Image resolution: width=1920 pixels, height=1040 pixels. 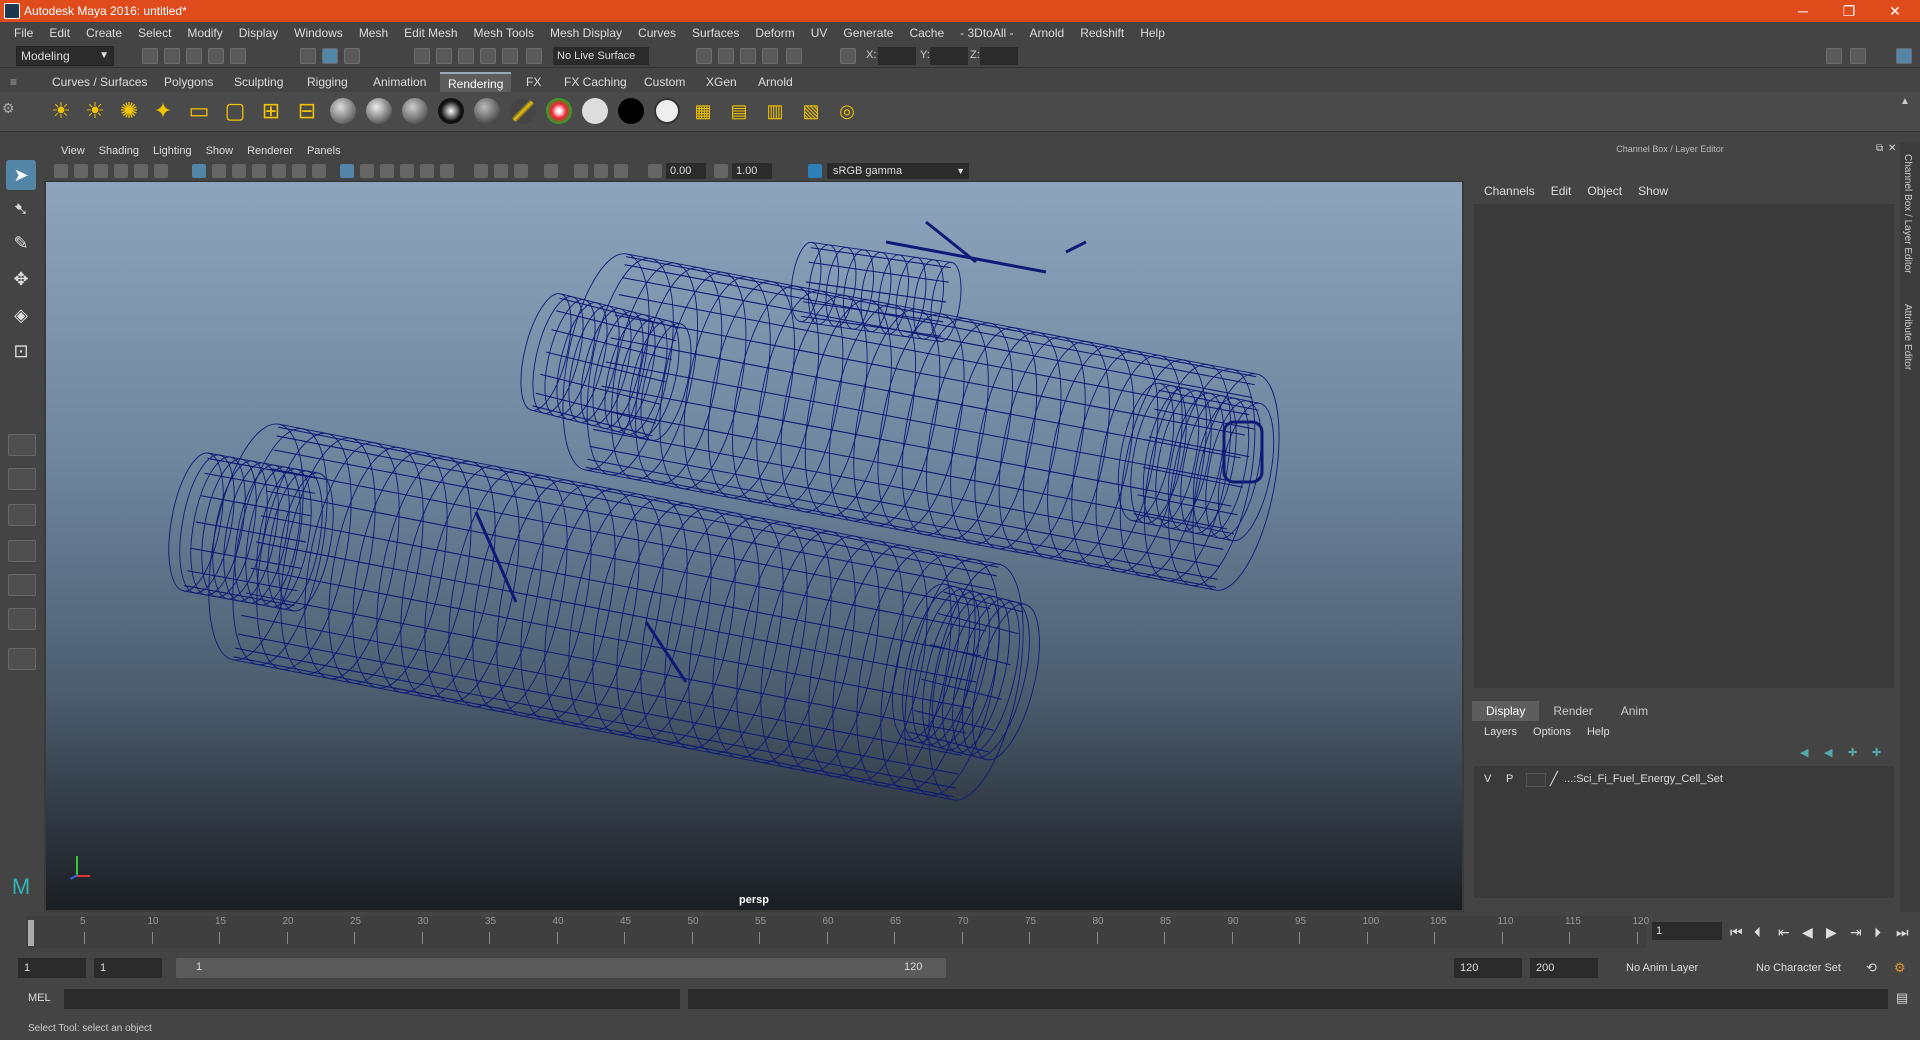 I want to click on snap-point-icon, so click(x=466, y=56).